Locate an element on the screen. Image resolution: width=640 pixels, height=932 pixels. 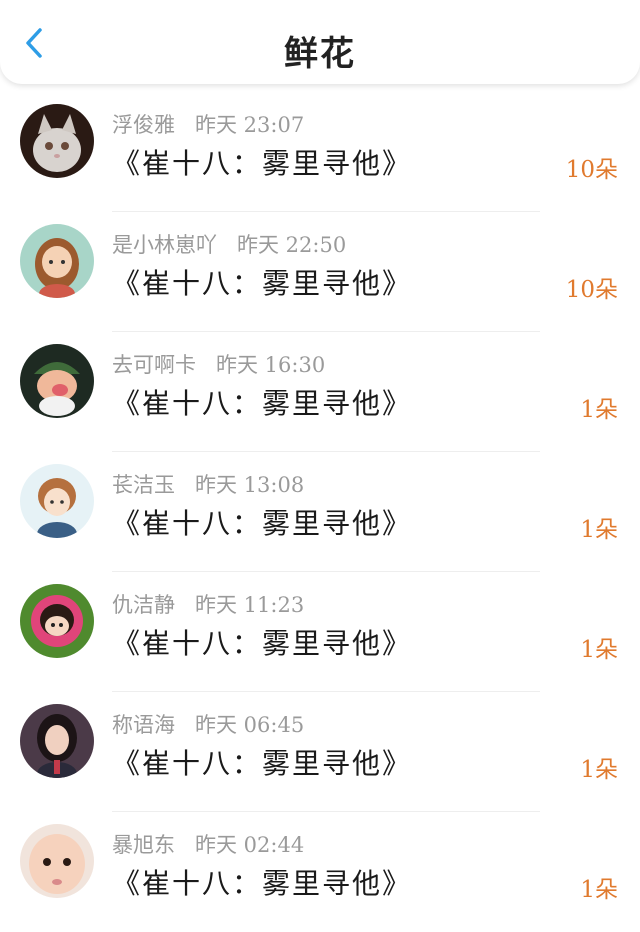
top-bar: 鲜花 is located at coordinates (320, 42).